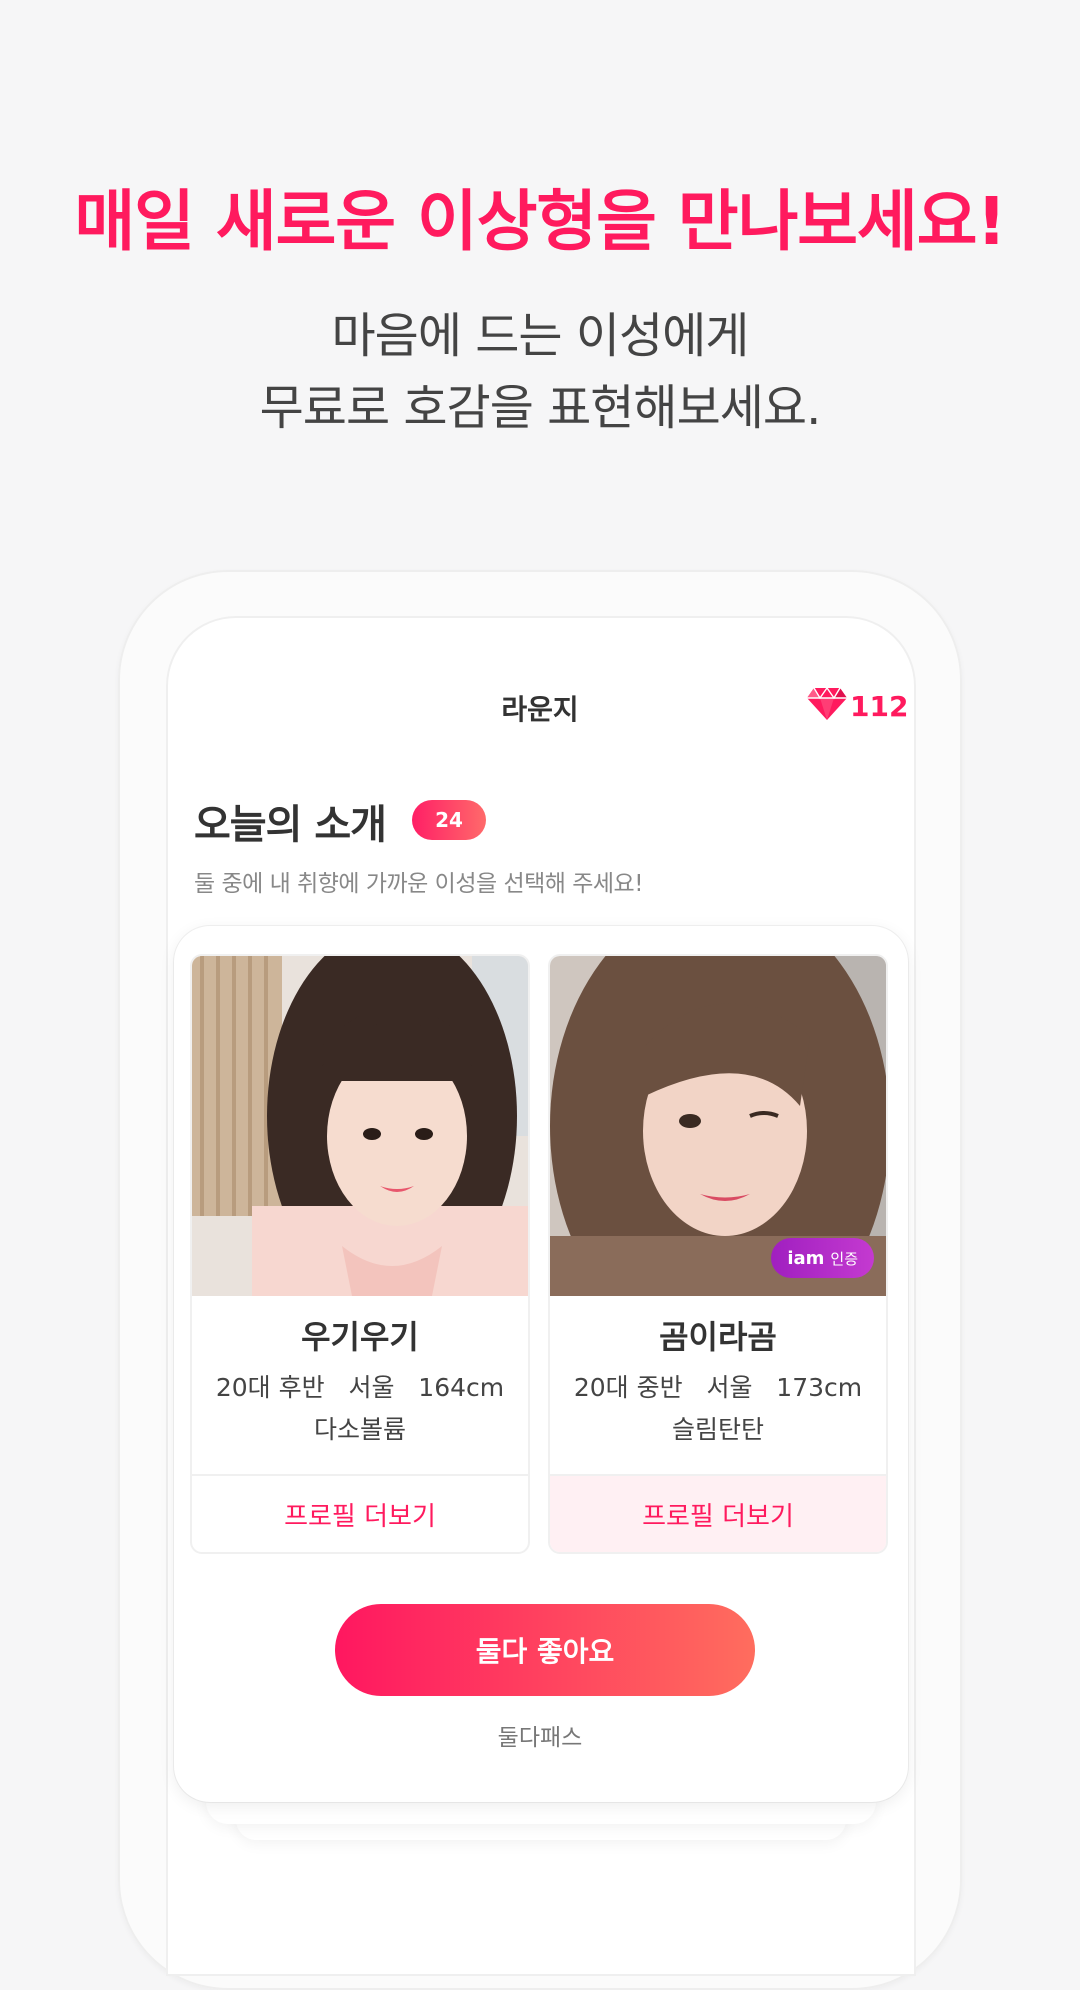 The image size is (1080, 1990). I want to click on promo-subtitle-line2: 무료로 호감을 표현해보세요., so click(540, 408).